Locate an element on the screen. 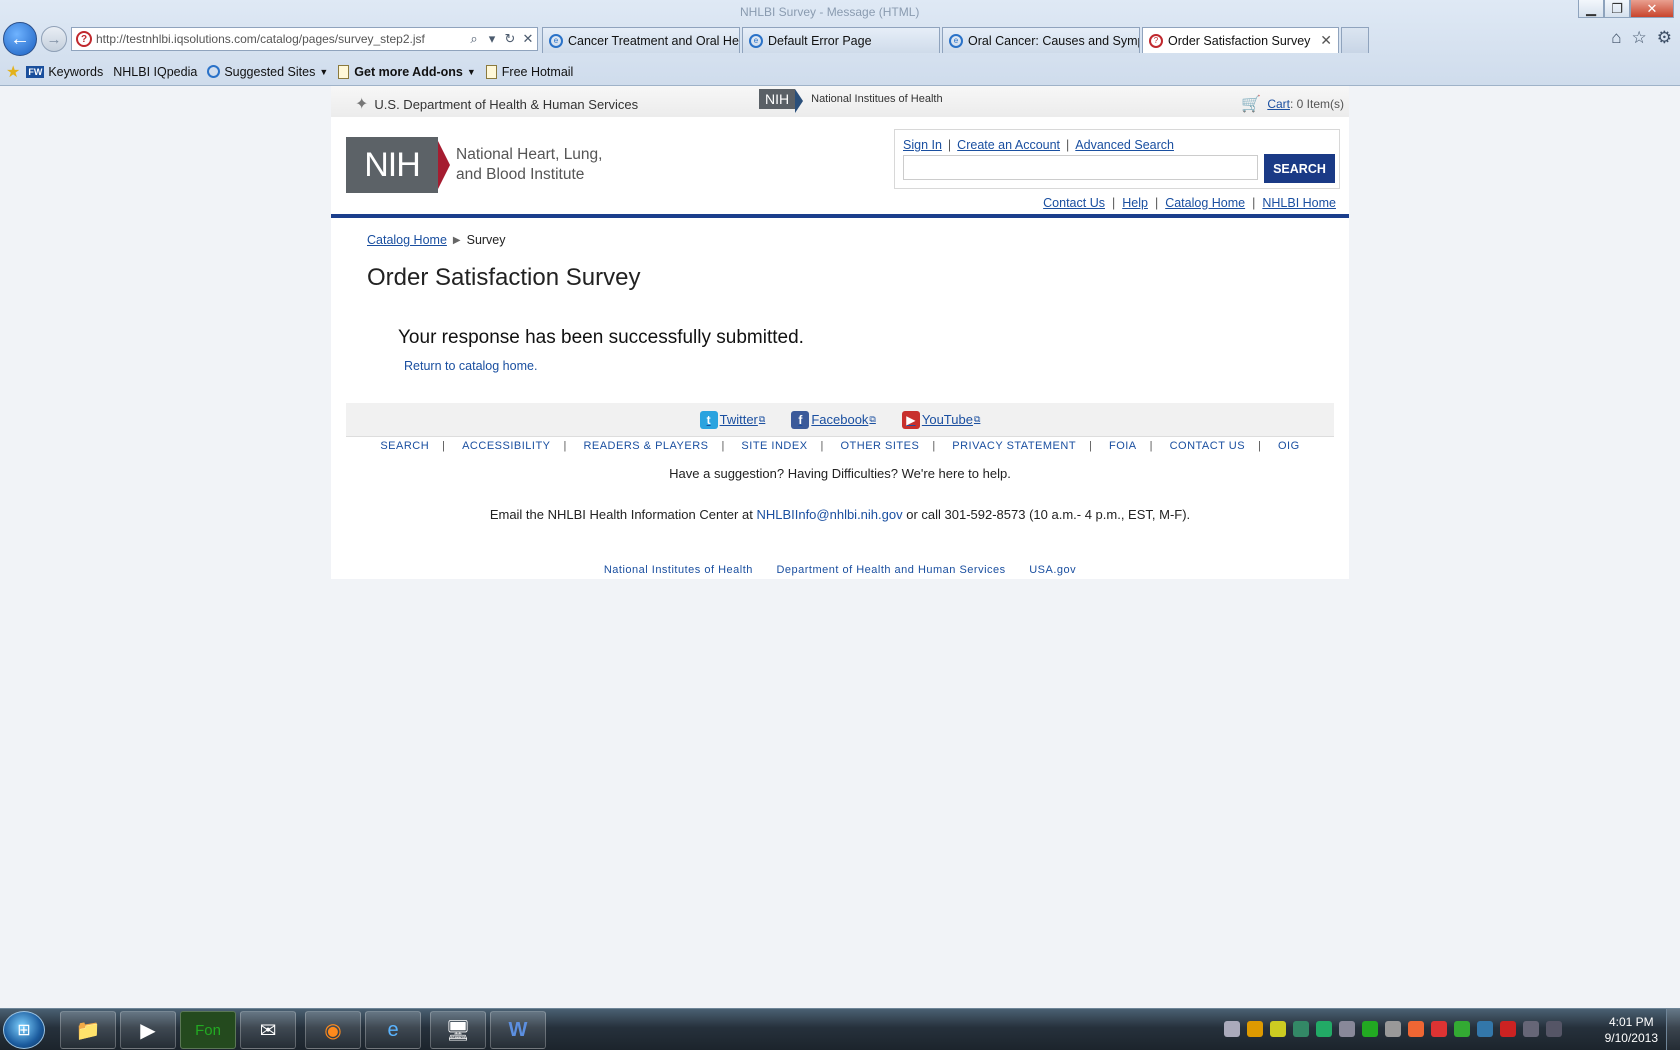 This screenshot has height=1050, width=1680. footer-search-link: SEARCH is located at coordinates (404, 446).